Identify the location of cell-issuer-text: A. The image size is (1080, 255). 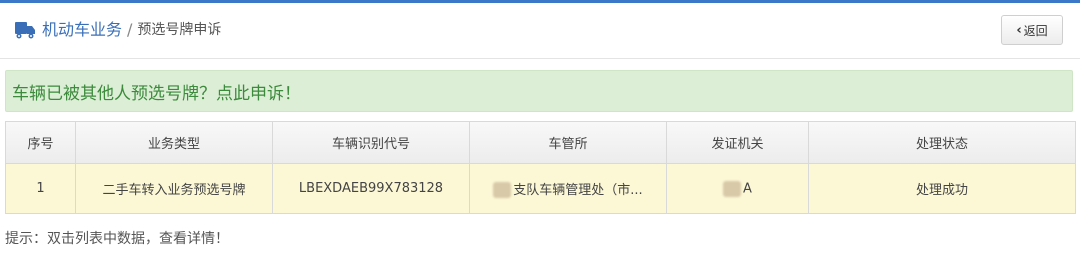
(747, 188).